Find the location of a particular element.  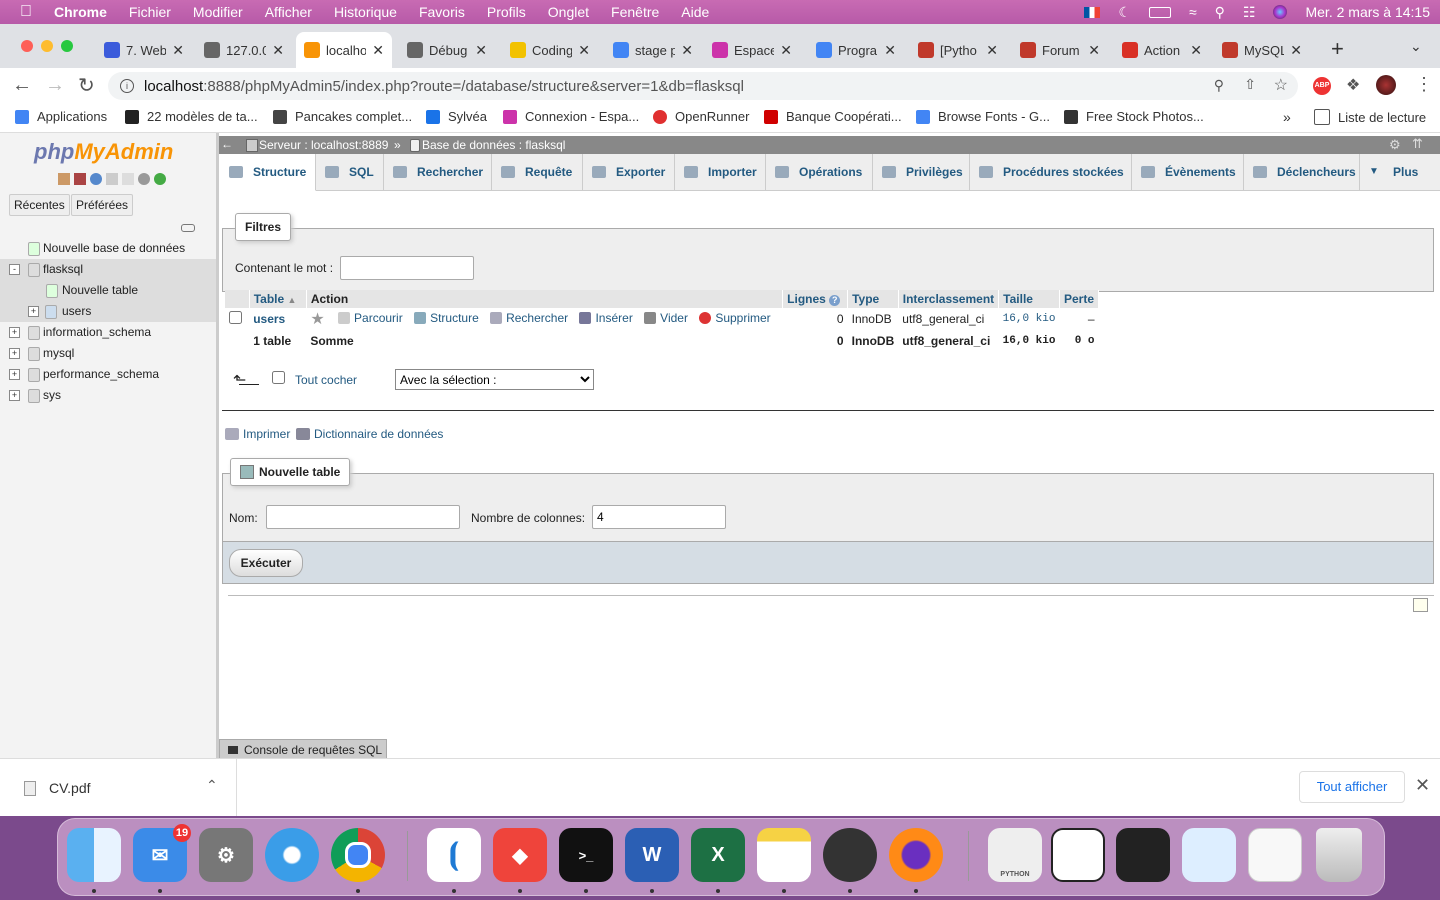

structure-action: Structure is located at coordinates (446, 318).